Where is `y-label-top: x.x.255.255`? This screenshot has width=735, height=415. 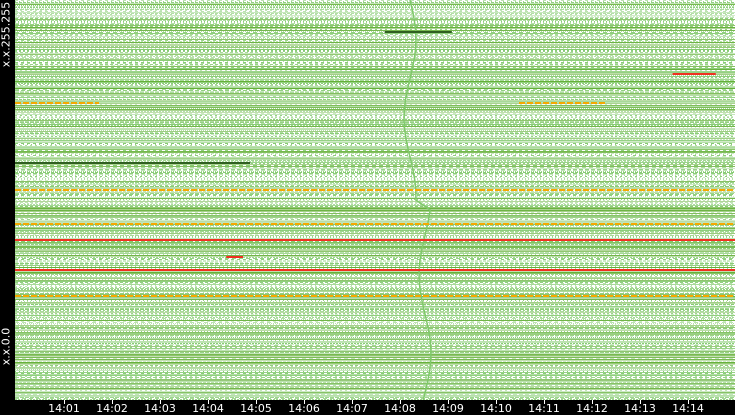
y-label-top: x.x.255.255 is located at coordinates (6, 34).